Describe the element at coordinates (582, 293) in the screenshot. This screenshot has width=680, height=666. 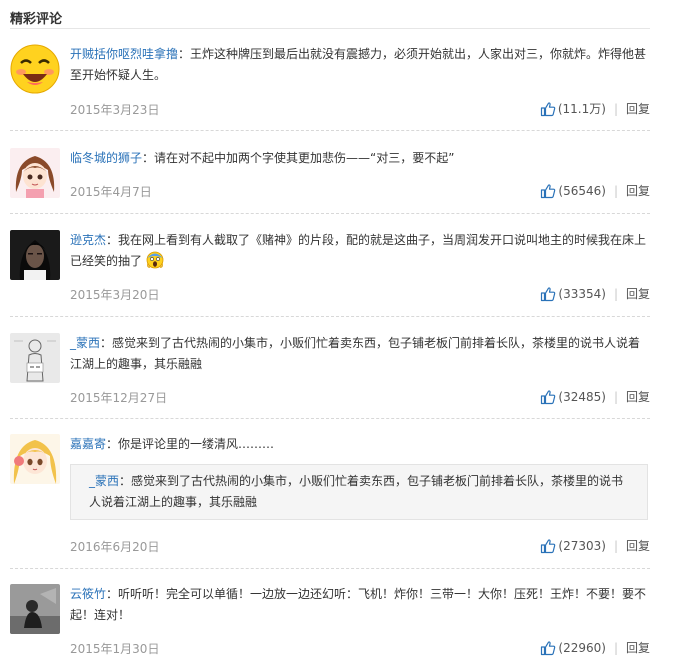
I see `like-count: (33354)` at that location.